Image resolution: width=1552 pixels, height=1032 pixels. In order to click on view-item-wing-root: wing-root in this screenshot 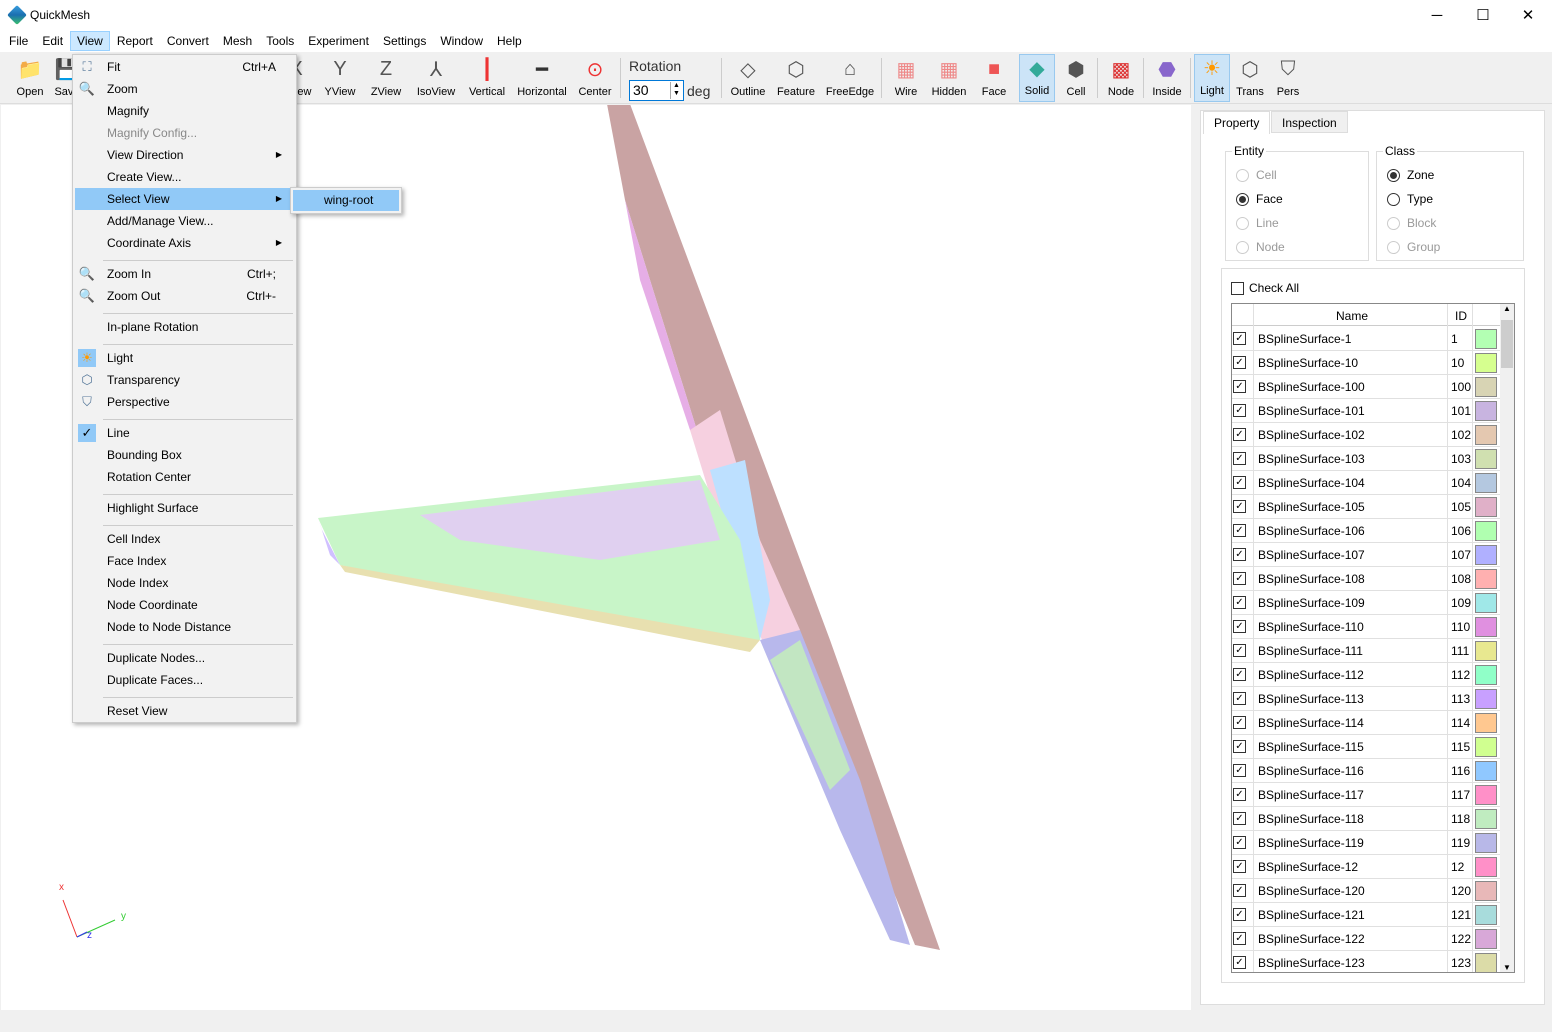, I will do `click(346, 200)`.